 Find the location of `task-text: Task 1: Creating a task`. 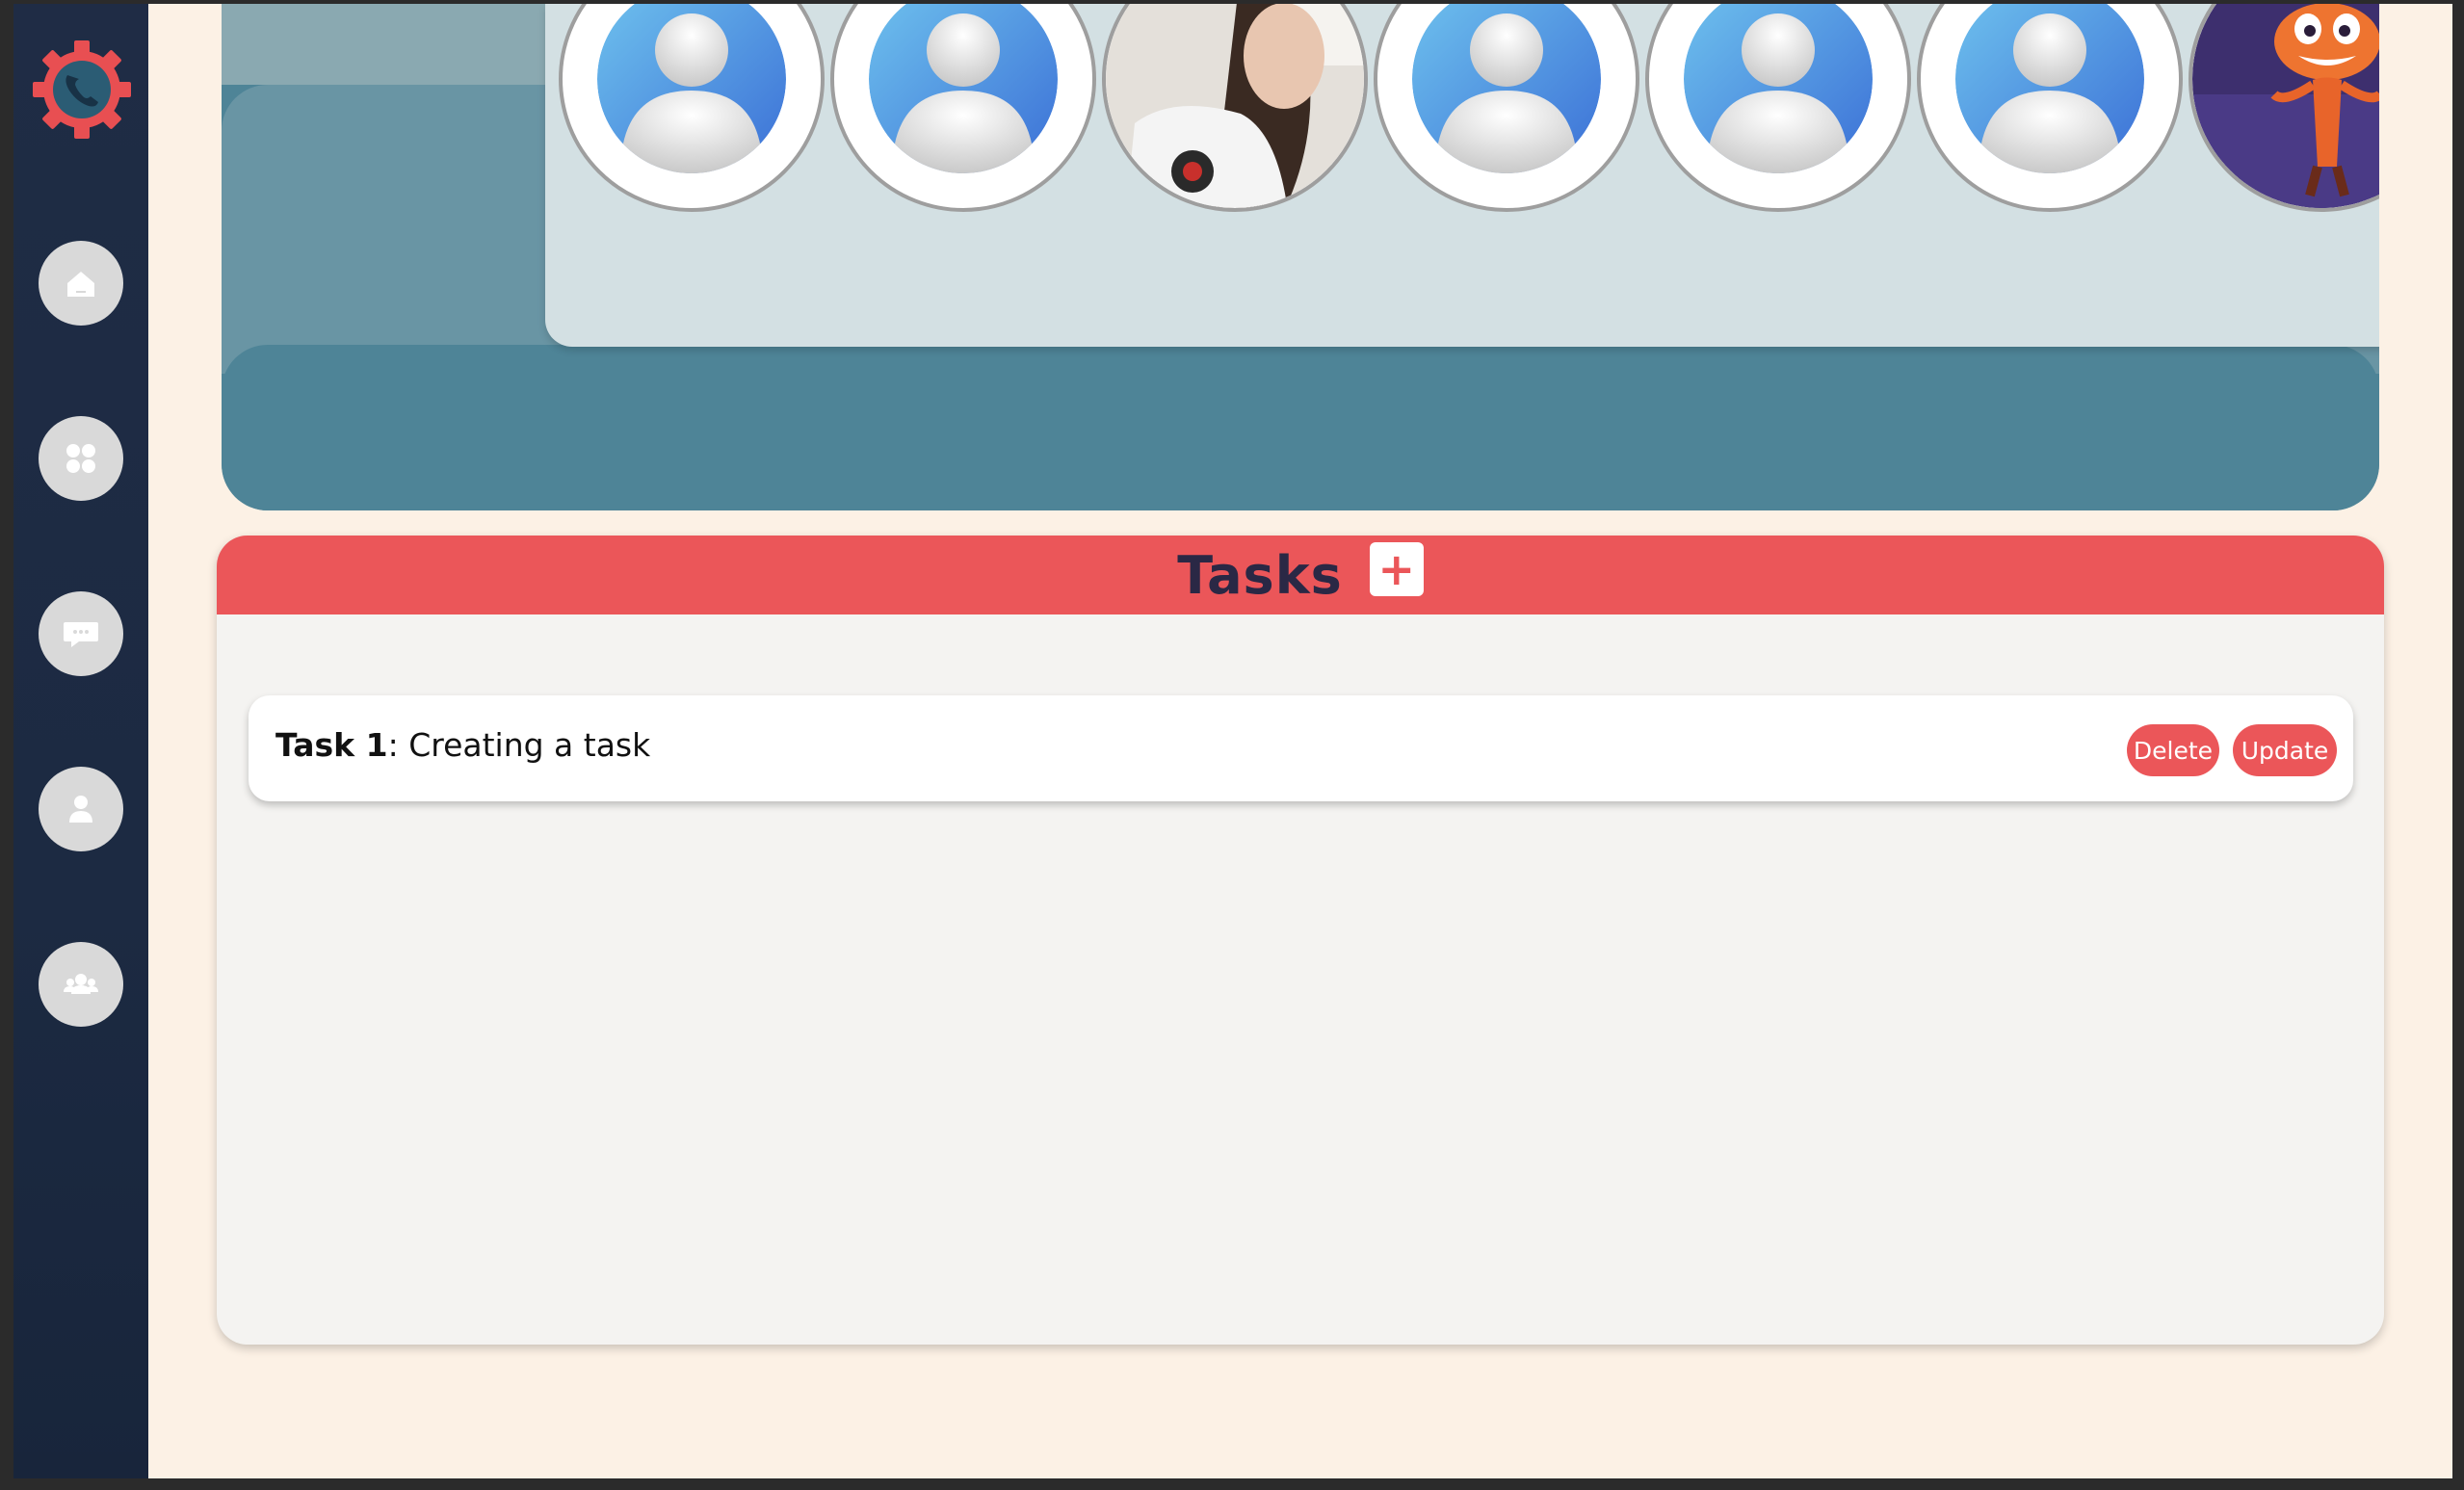

task-text: Task 1: Creating a task is located at coordinates (463, 745).